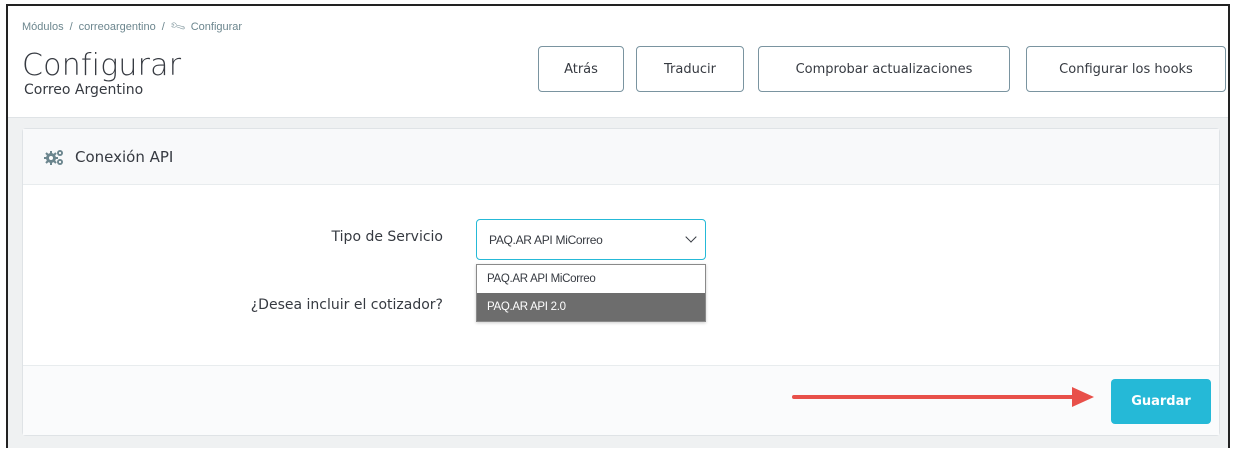  I want to click on service-type-label: Tipo de Servicio, so click(387, 237).